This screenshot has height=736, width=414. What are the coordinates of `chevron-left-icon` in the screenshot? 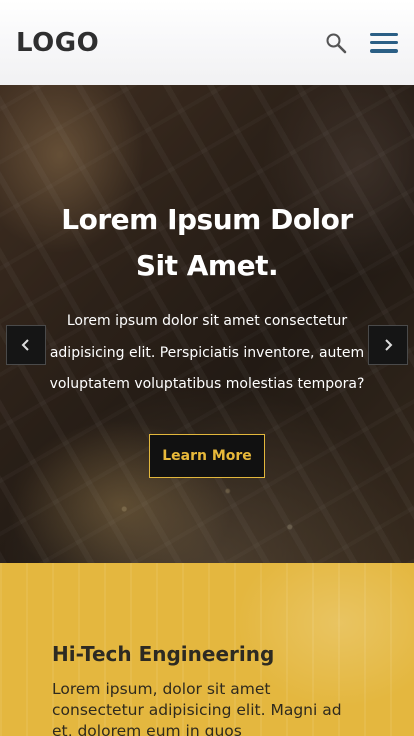 It's located at (25, 345).